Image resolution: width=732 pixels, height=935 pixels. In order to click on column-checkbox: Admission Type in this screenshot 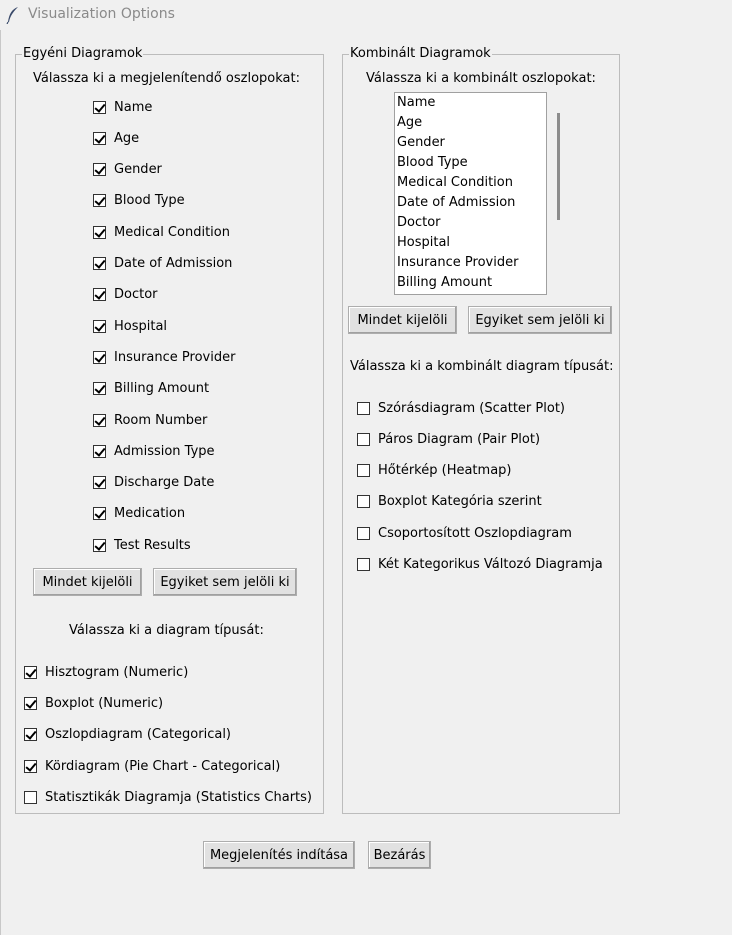, I will do `click(154, 451)`.